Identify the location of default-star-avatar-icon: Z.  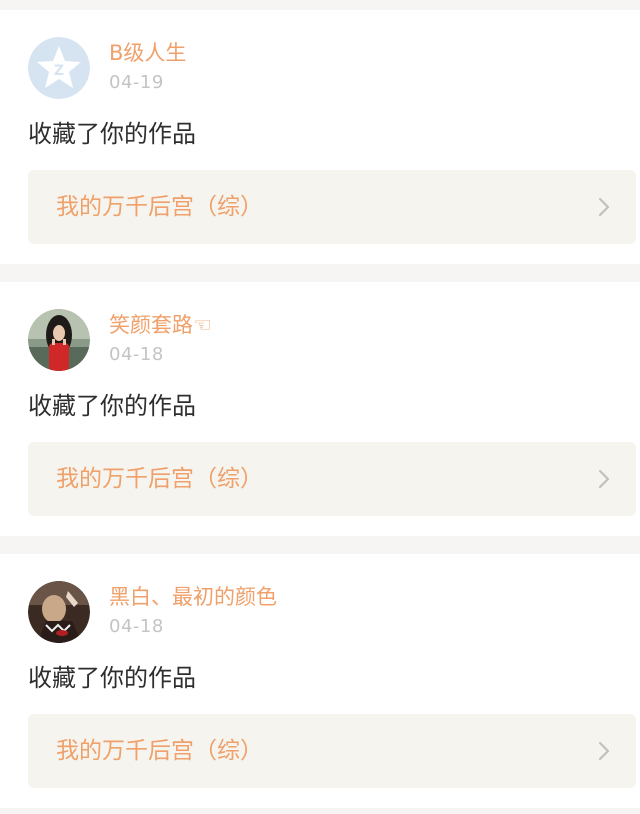
(59, 68).